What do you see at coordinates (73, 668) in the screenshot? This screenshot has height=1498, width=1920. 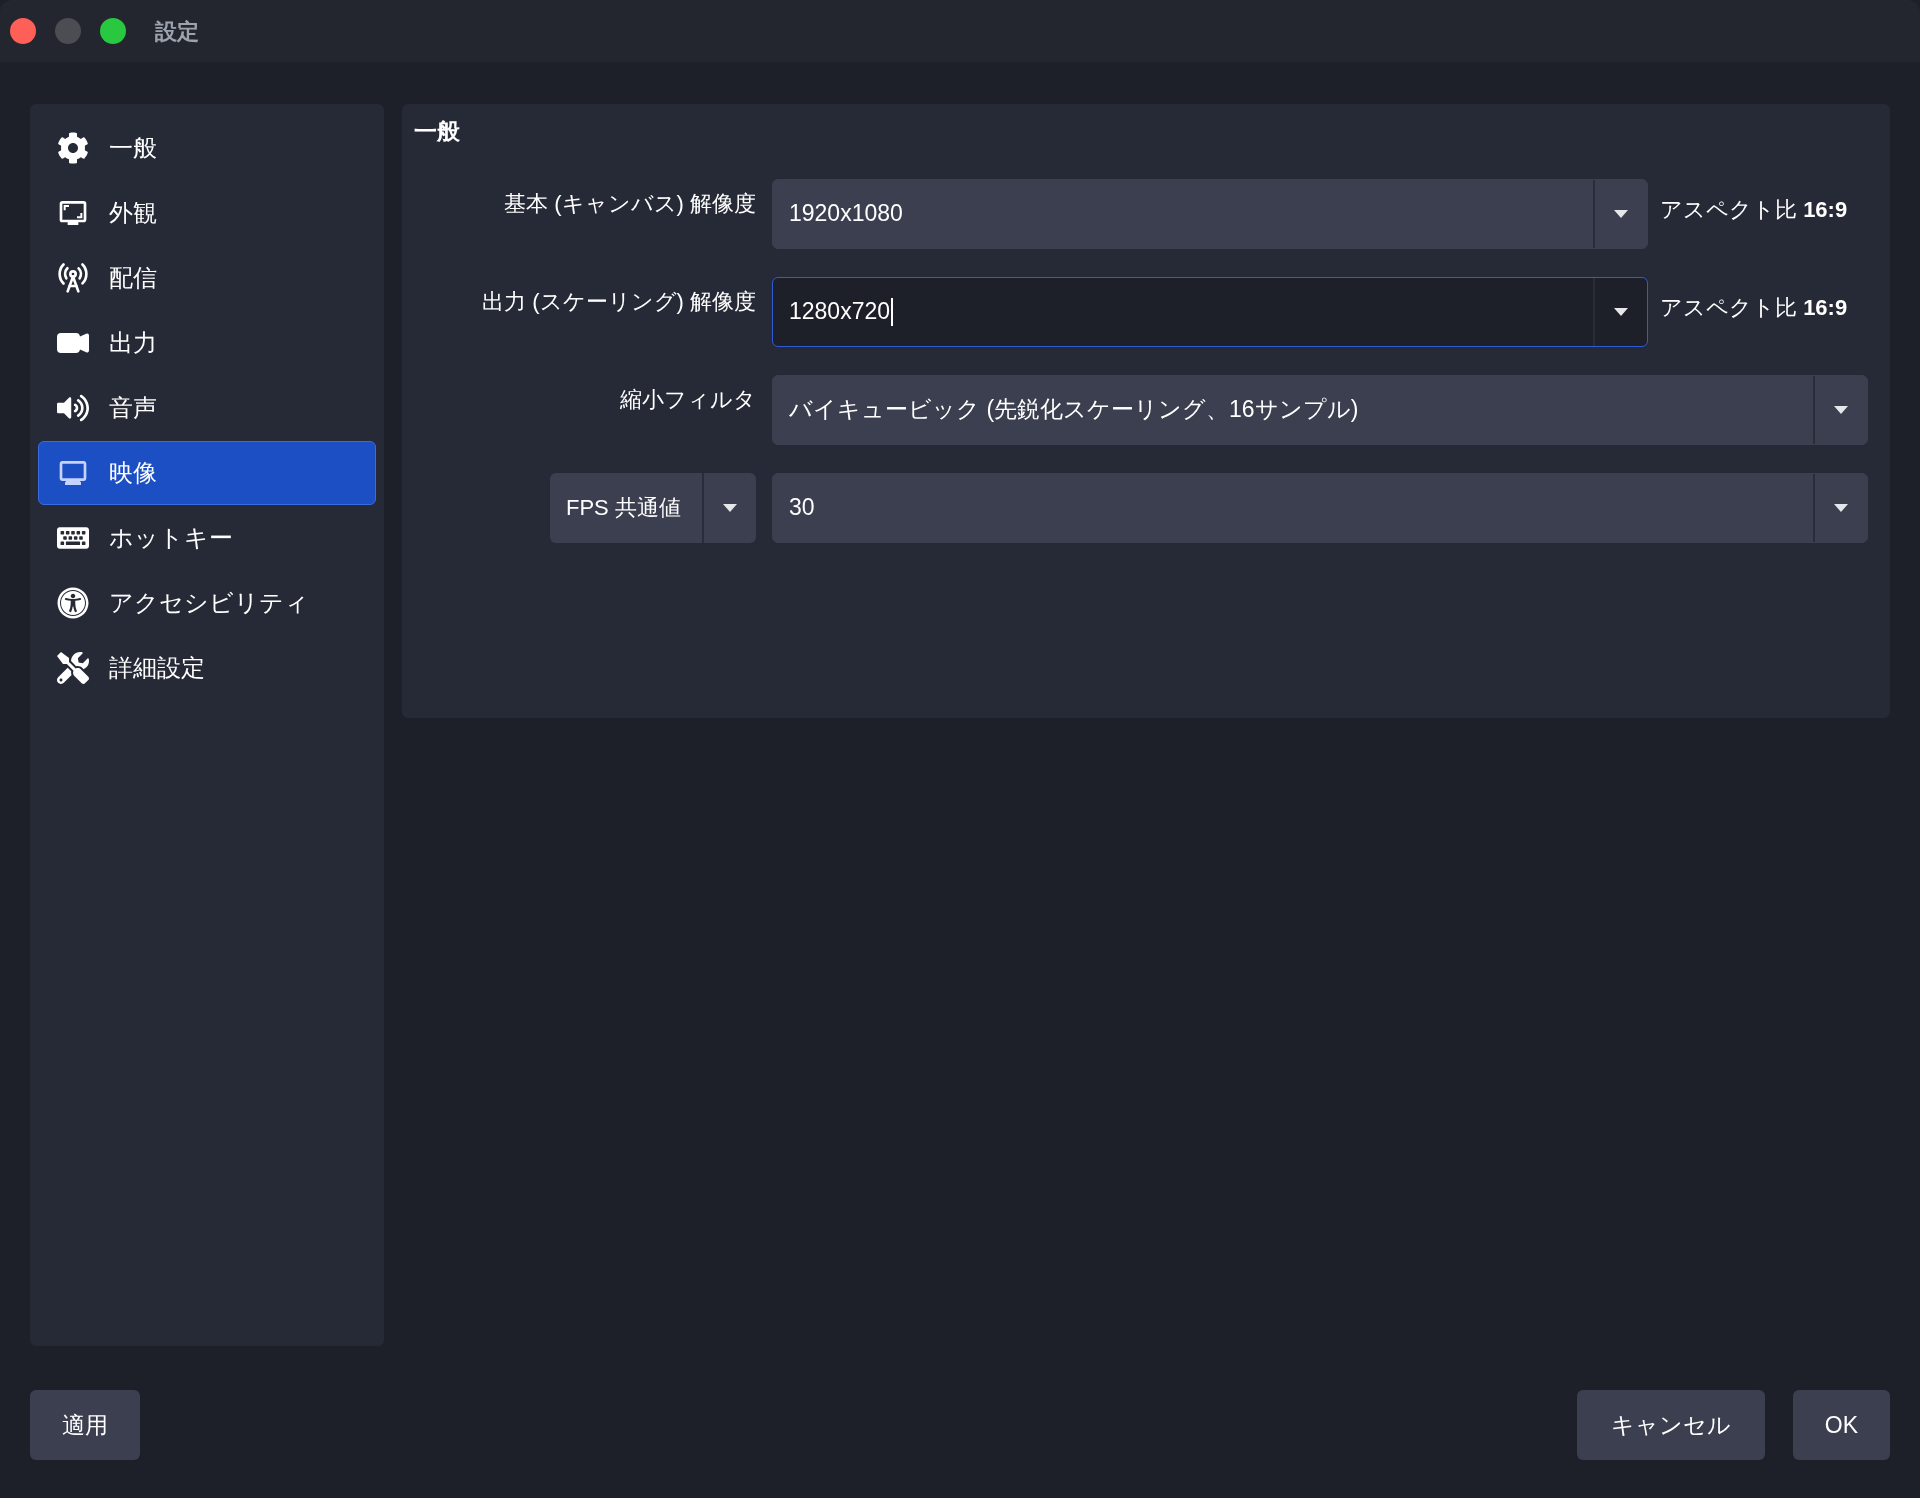 I see `tools-icon` at bounding box center [73, 668].